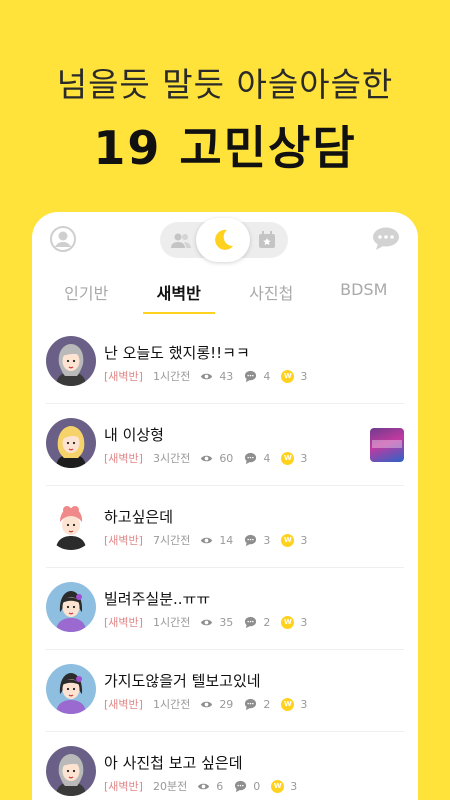 The width and height of the screenshot is (450, 800). What do you see at coordinates (364, 297) in the screenshot?
I see `tab-bdsm: BDSM` at bounding box center [364, 297].